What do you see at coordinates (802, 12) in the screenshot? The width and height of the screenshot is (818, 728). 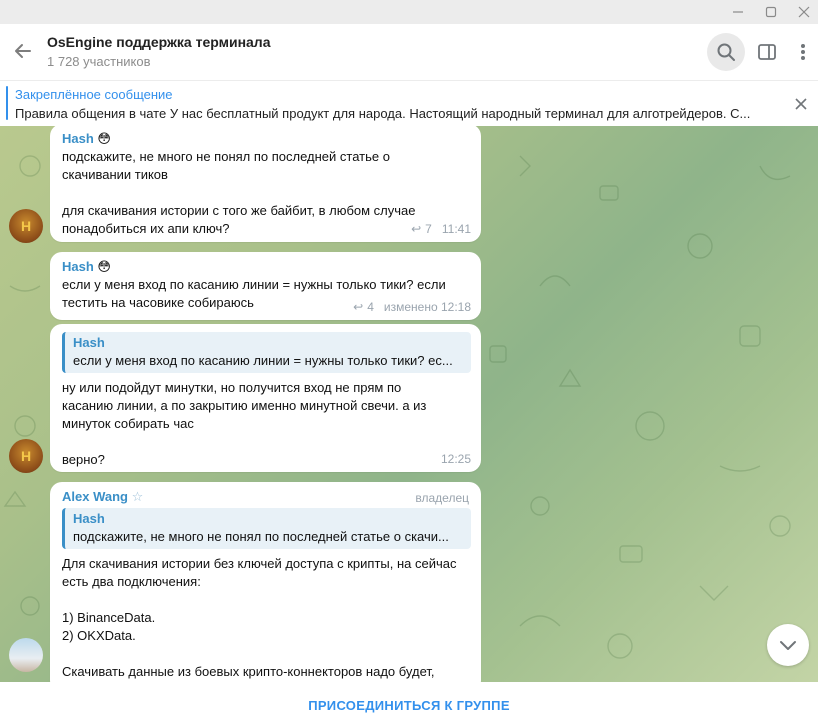 I see `close-icon` at bounding box center [802, 12].